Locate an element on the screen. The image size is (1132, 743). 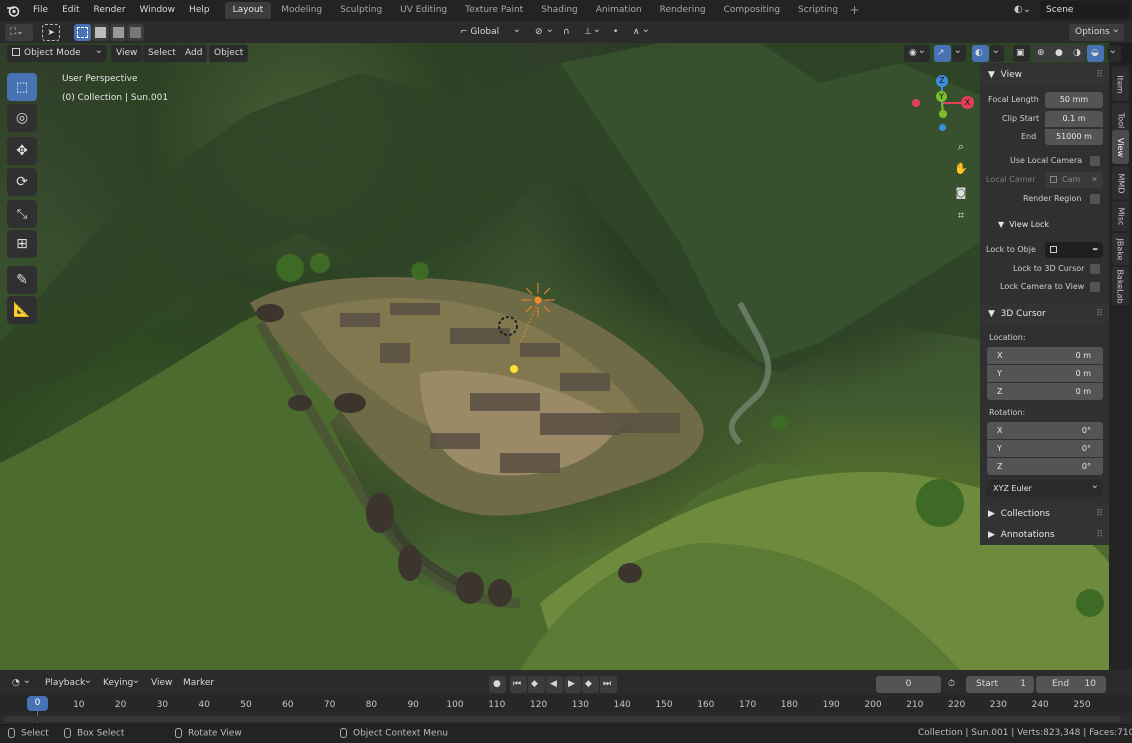
material-shading-icon: ◑ is located at coordinates (1077, 53).